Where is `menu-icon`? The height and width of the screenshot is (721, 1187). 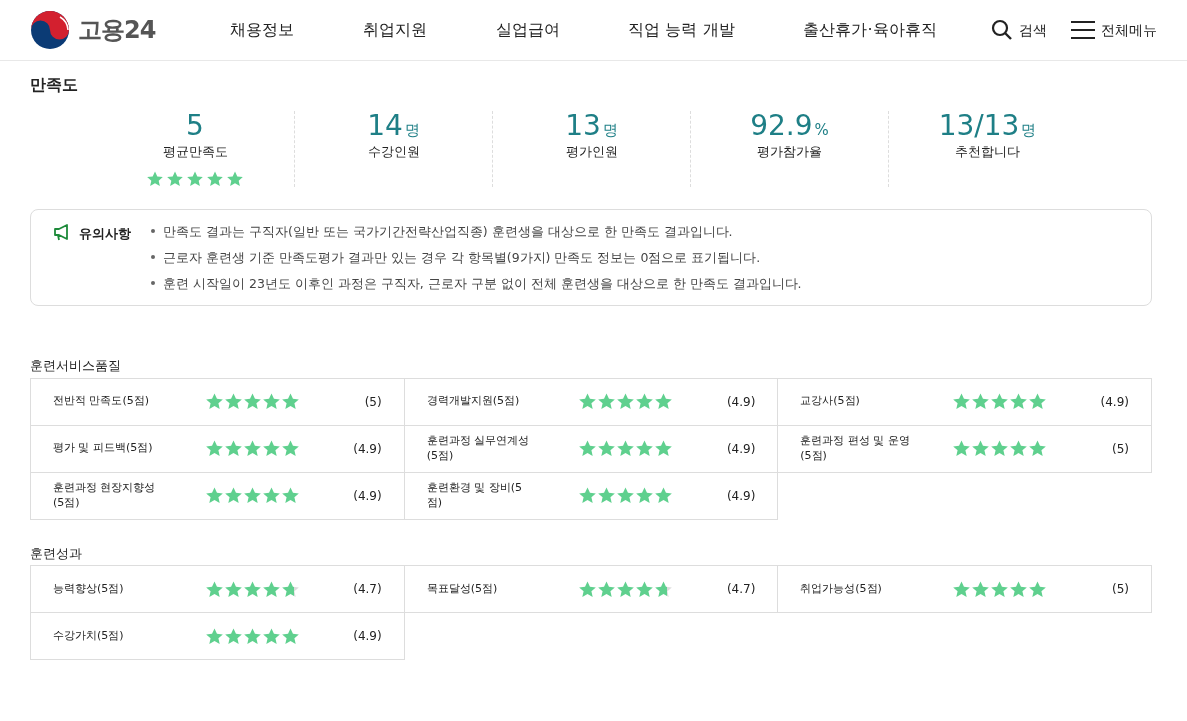 menu-icon is located at coordinates (1083, 30).